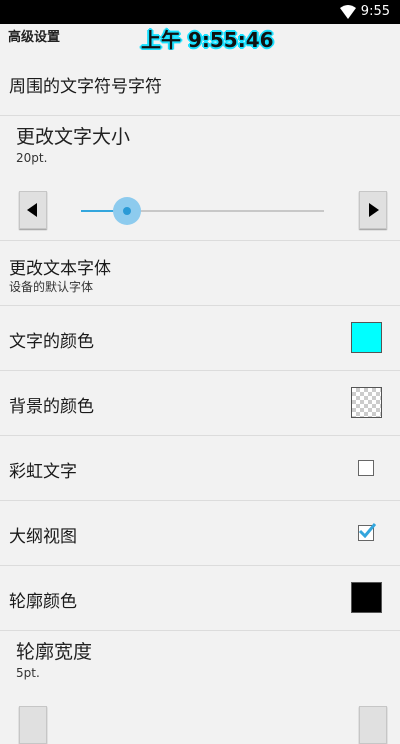  I want to click on setting-surrounding-chars: 周围的文字符号字符, so click(200, 83).